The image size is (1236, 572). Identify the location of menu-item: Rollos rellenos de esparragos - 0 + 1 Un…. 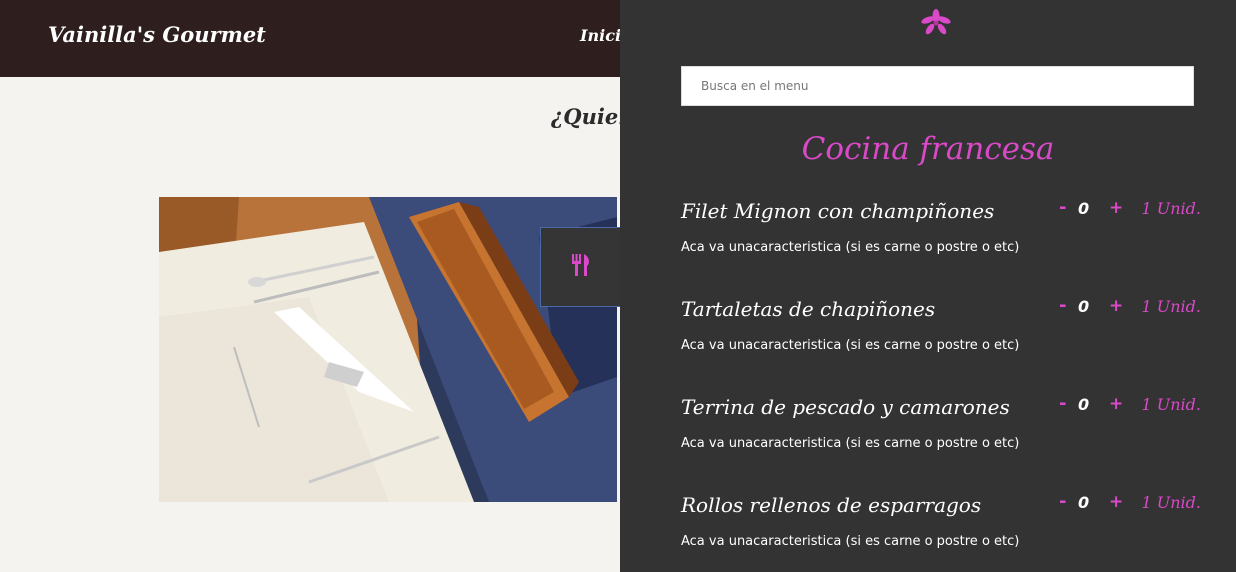
(941, 527).